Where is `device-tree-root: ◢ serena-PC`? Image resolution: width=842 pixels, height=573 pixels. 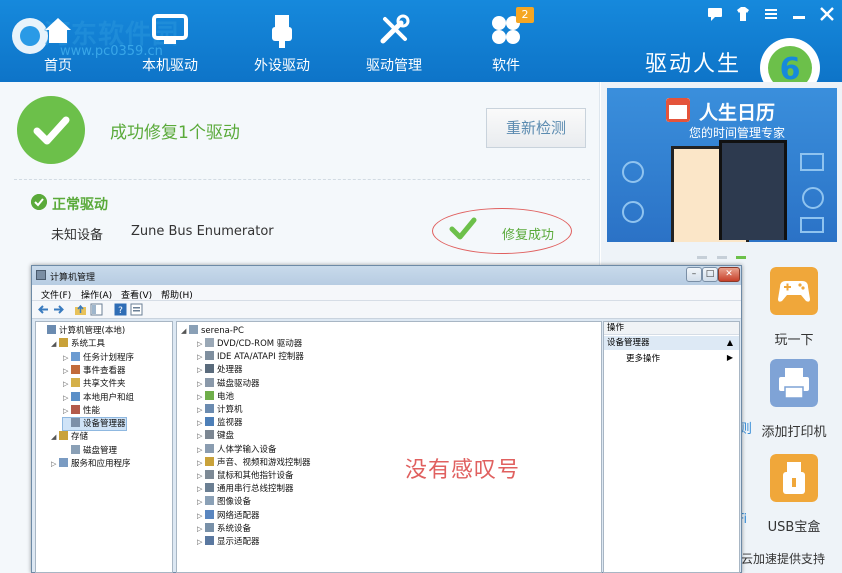
device-tree-root: ◢ serena-PC is located at coordinates (212, 331).